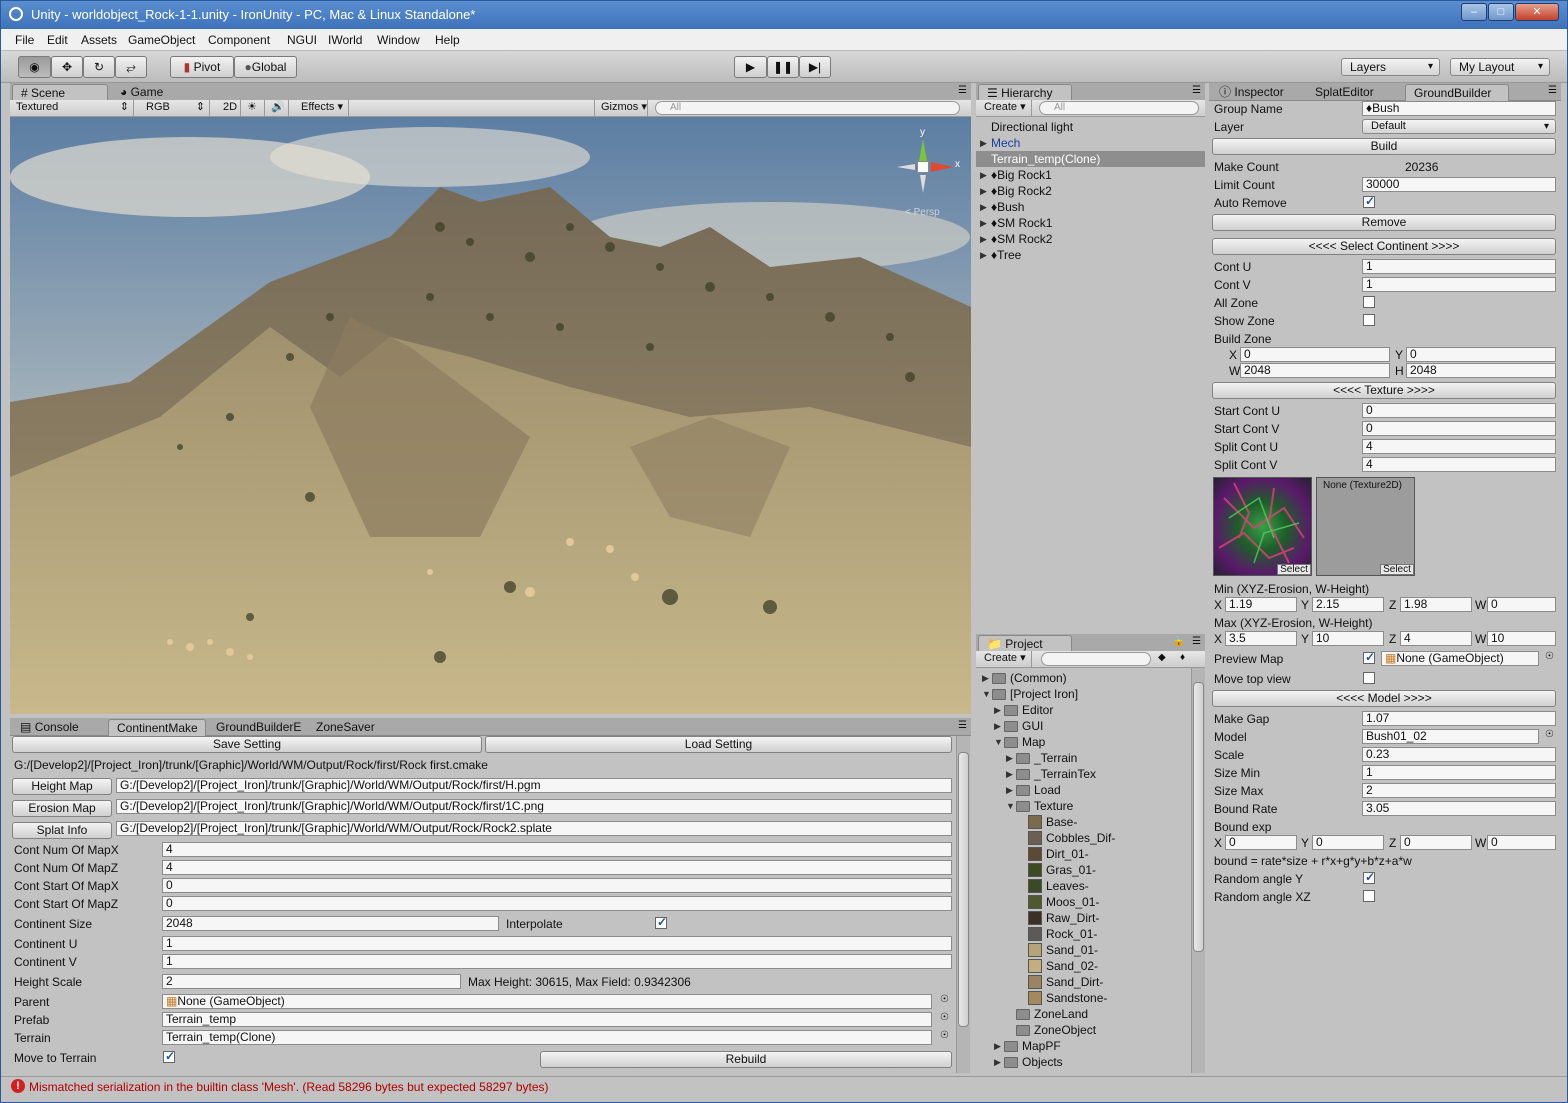 This screenshot has height=1103, width=1568. I want to click on continent-scrollbar, so click(963, 904).